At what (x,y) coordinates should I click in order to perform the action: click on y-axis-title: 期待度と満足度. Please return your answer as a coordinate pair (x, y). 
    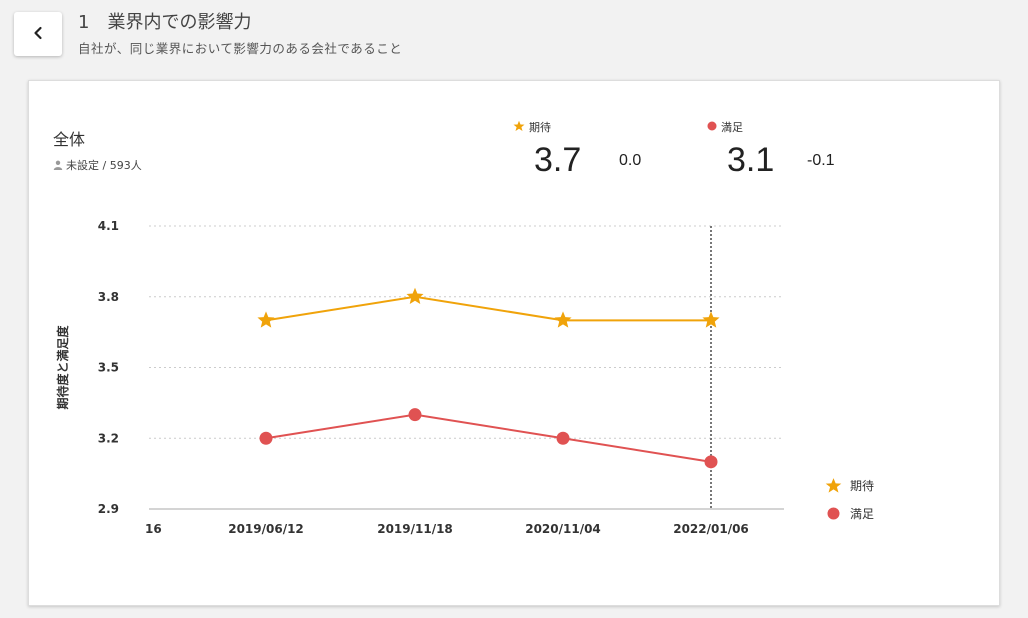
    Looking at the image, I should click on (62, 367).